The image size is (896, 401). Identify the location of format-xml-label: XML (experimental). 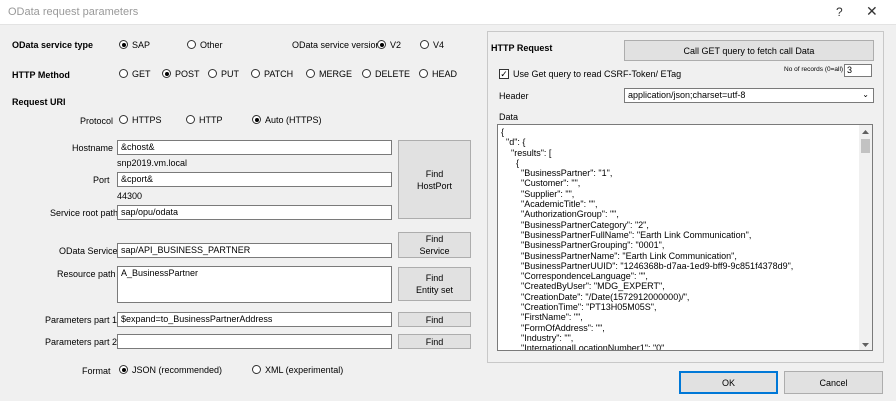
(304, 370).